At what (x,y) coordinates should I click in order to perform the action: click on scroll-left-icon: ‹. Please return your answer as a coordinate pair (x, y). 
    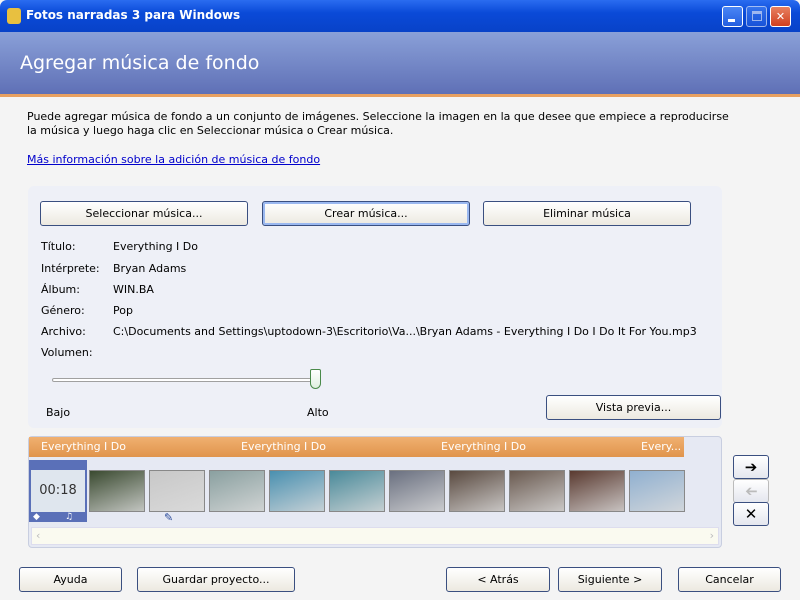
    Looking at the image, I should click on (38, 535).